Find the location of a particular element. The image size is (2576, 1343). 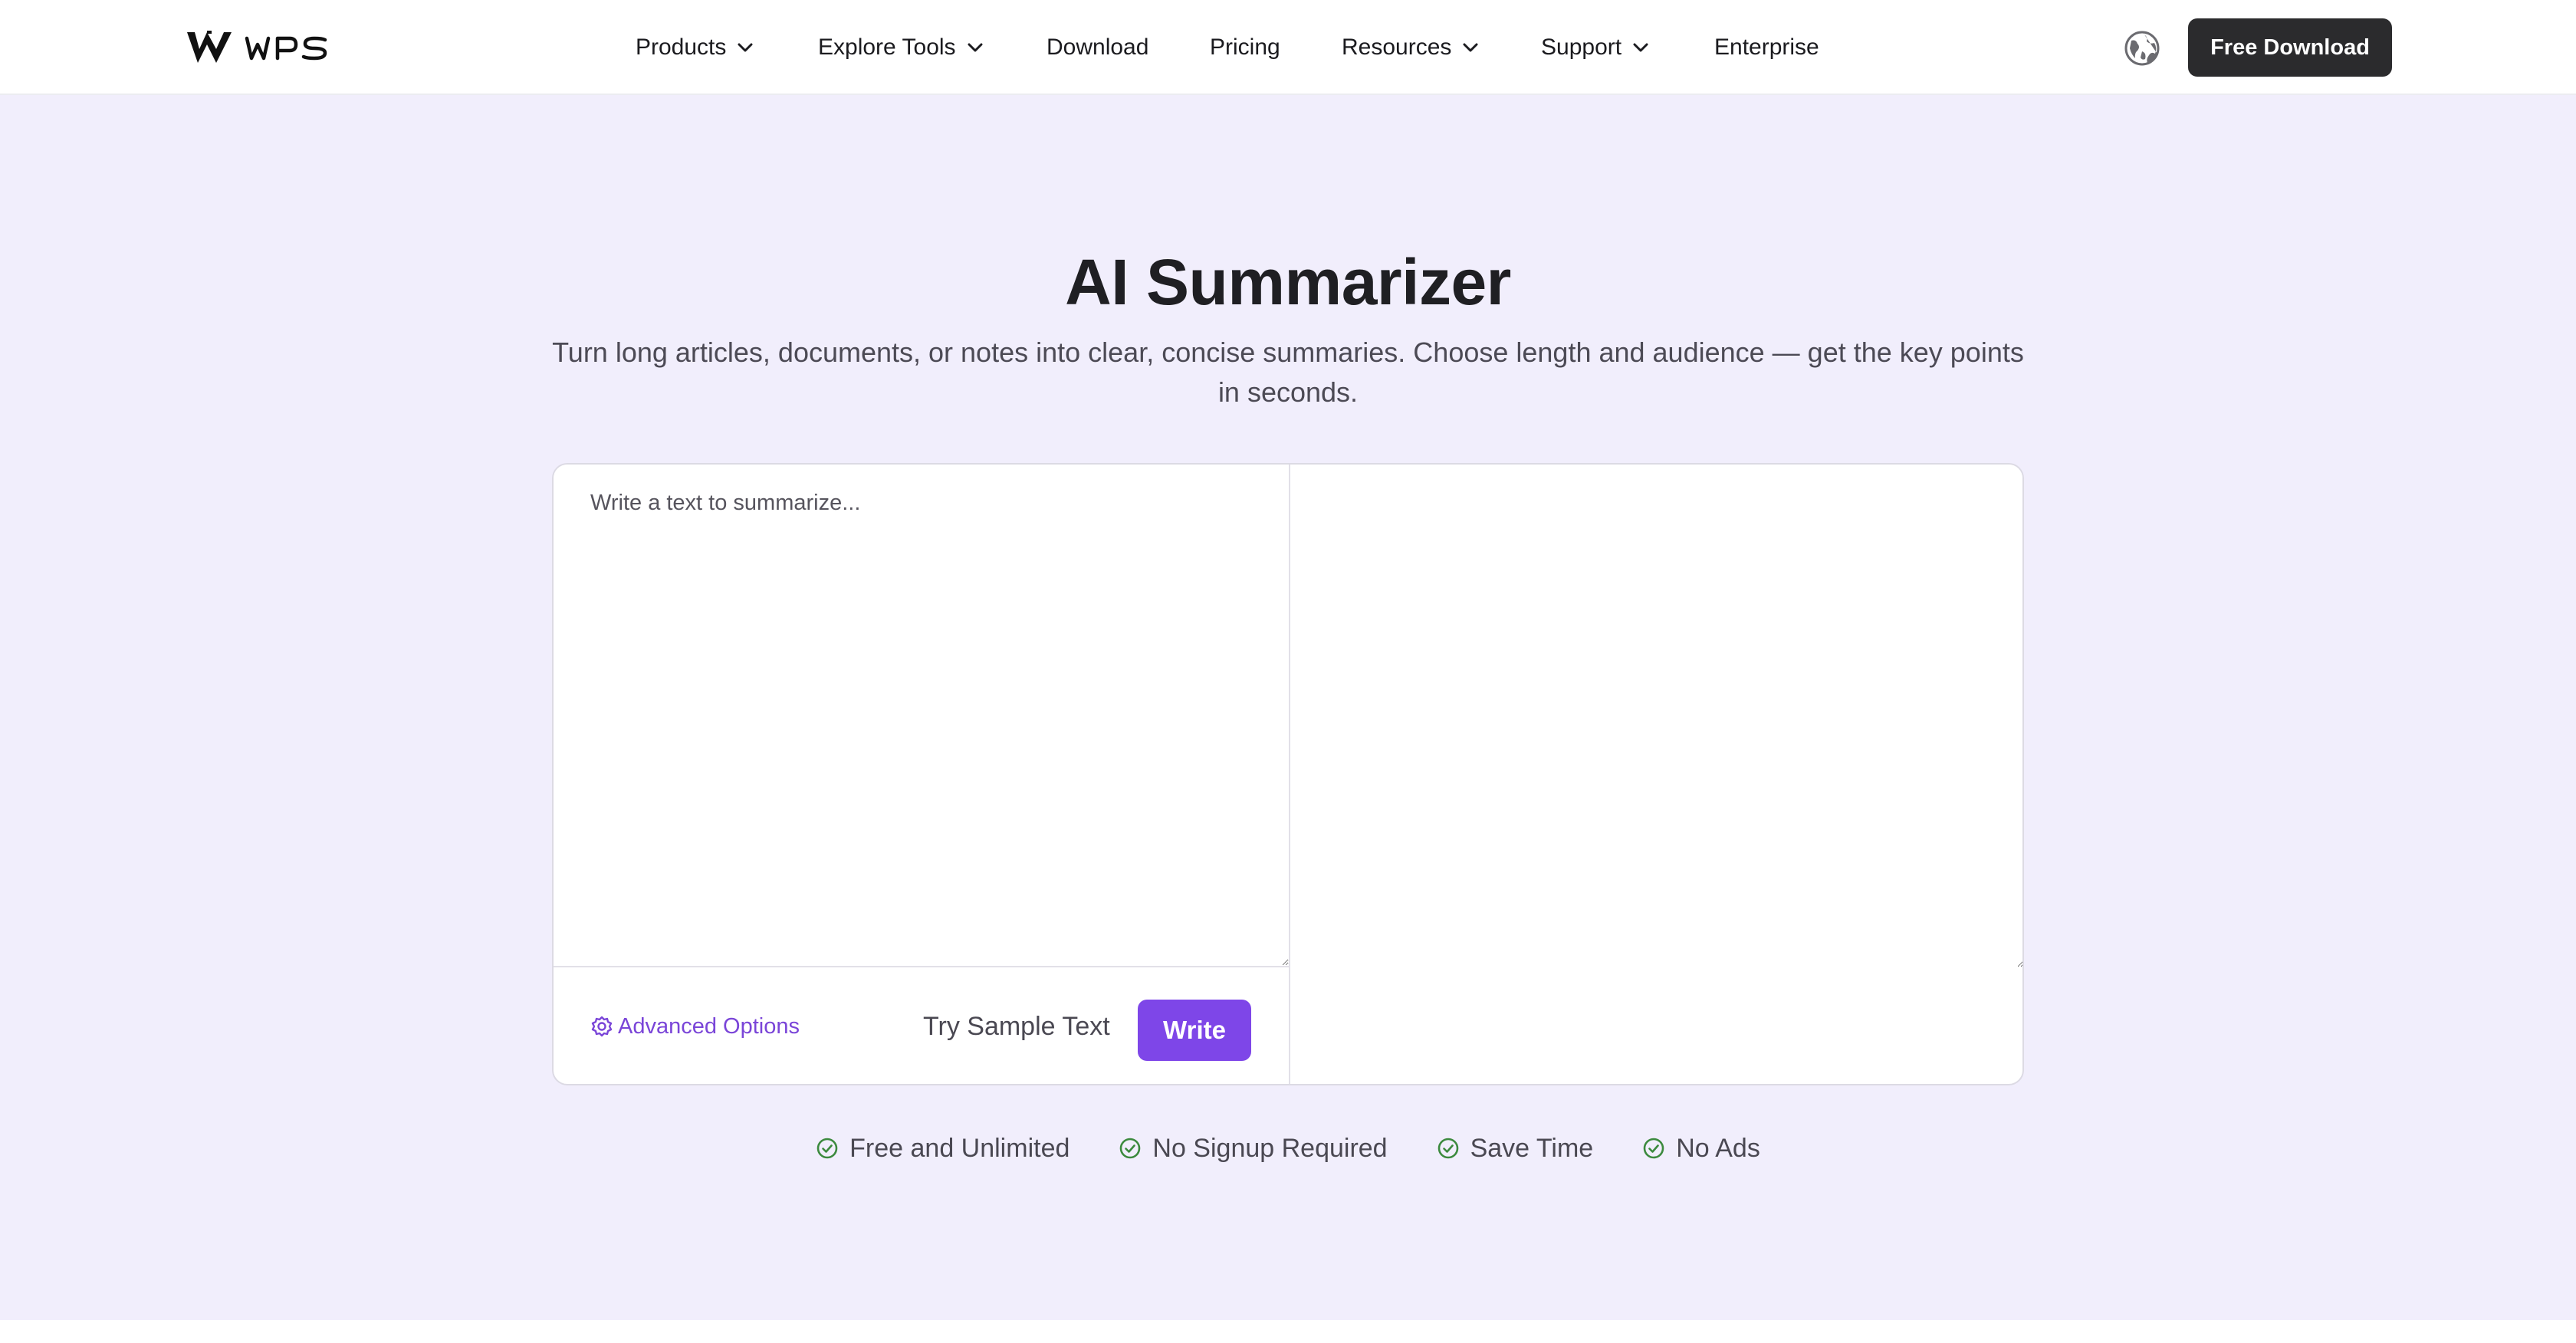

free-download-button: Free Download is located at coordinates (2290, 48).